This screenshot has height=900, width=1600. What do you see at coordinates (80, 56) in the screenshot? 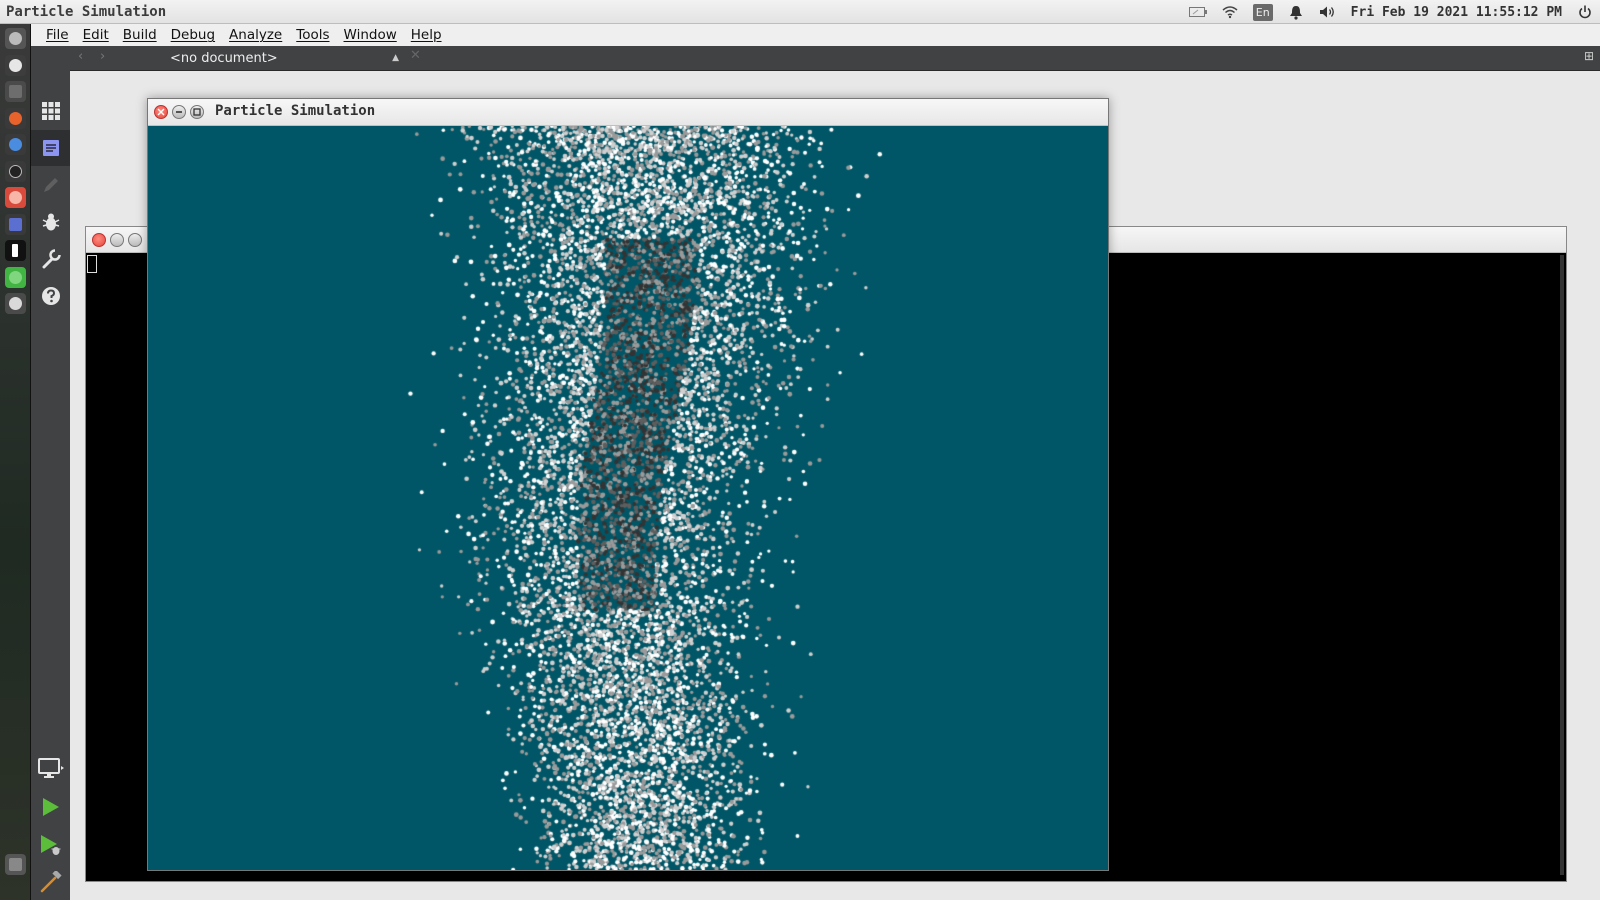
I see `back-icon: ‹` at bounding box center [80, 56].